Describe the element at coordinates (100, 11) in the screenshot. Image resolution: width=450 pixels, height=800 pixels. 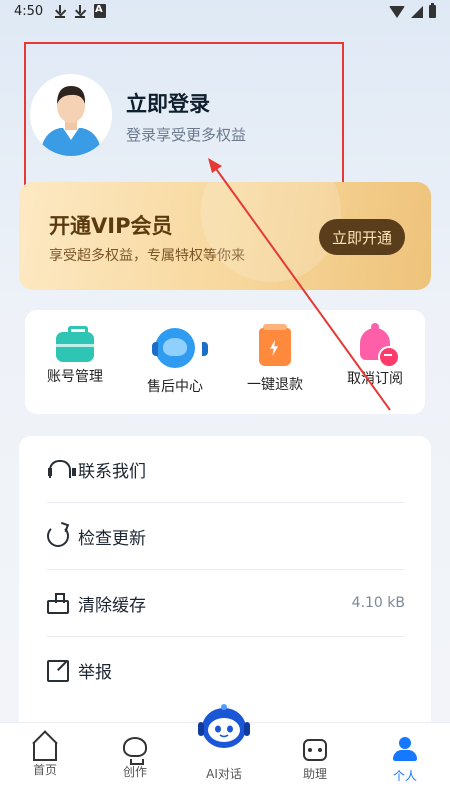
I see `app-notification-icon: A` at that location.